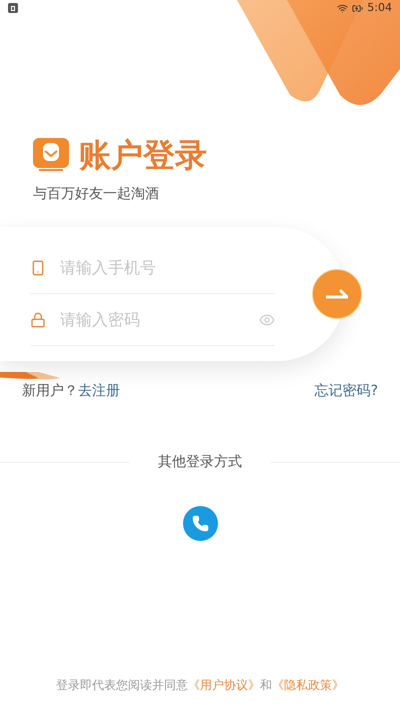  I want to click on agreement-text: 登录即代表您阅读并同意《用户协议》和《隐私政策》, so click(200, 685).